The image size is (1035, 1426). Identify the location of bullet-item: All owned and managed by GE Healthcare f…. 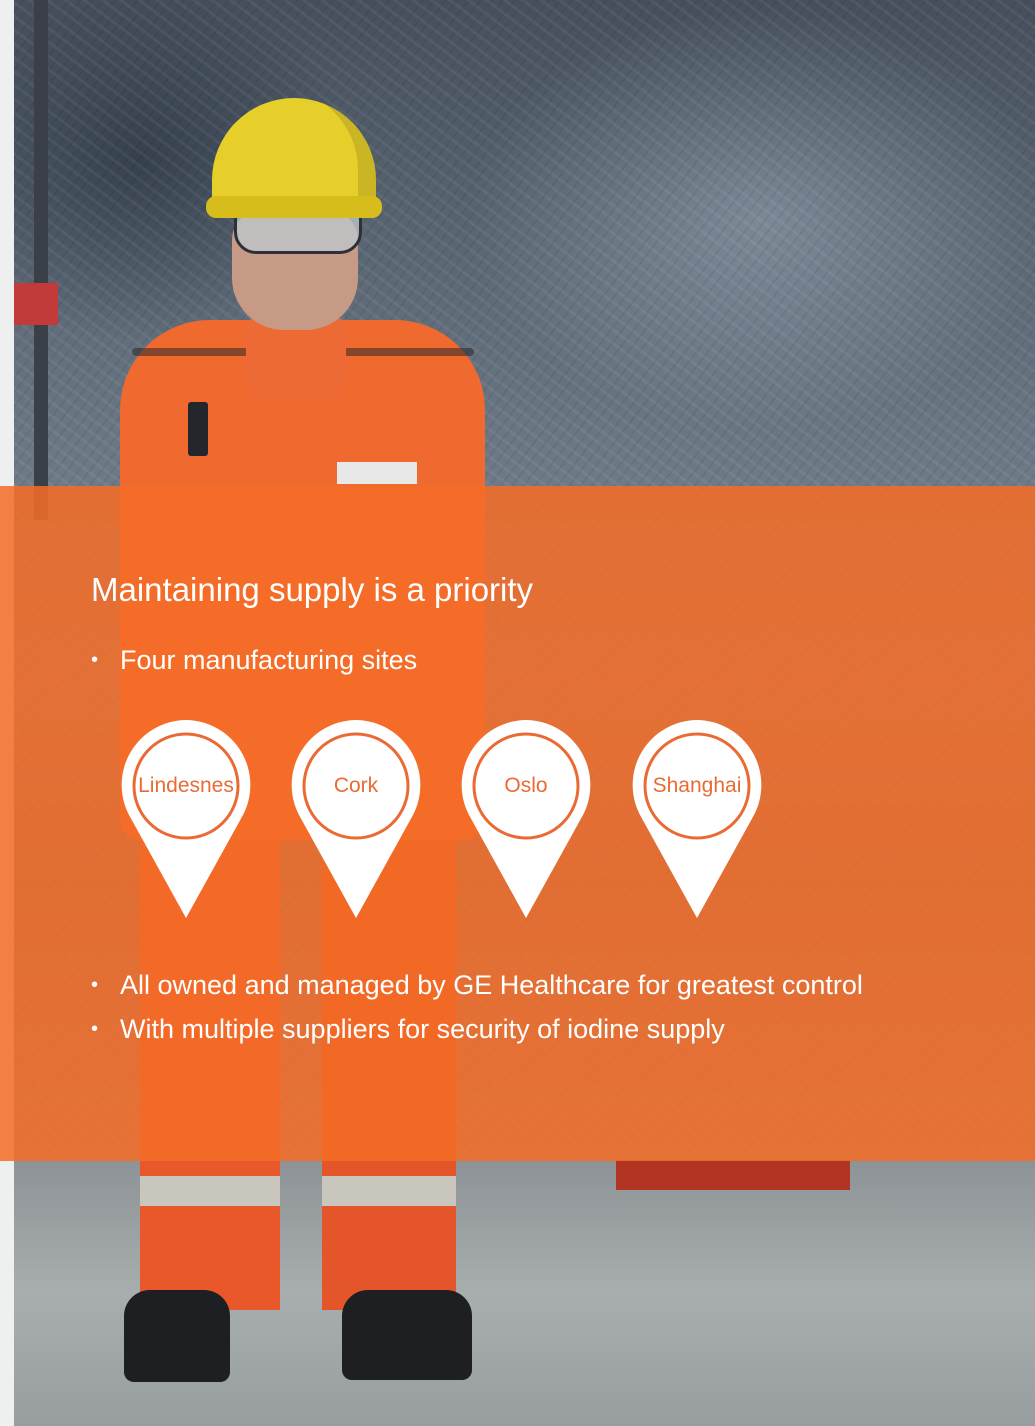
(477, 985).